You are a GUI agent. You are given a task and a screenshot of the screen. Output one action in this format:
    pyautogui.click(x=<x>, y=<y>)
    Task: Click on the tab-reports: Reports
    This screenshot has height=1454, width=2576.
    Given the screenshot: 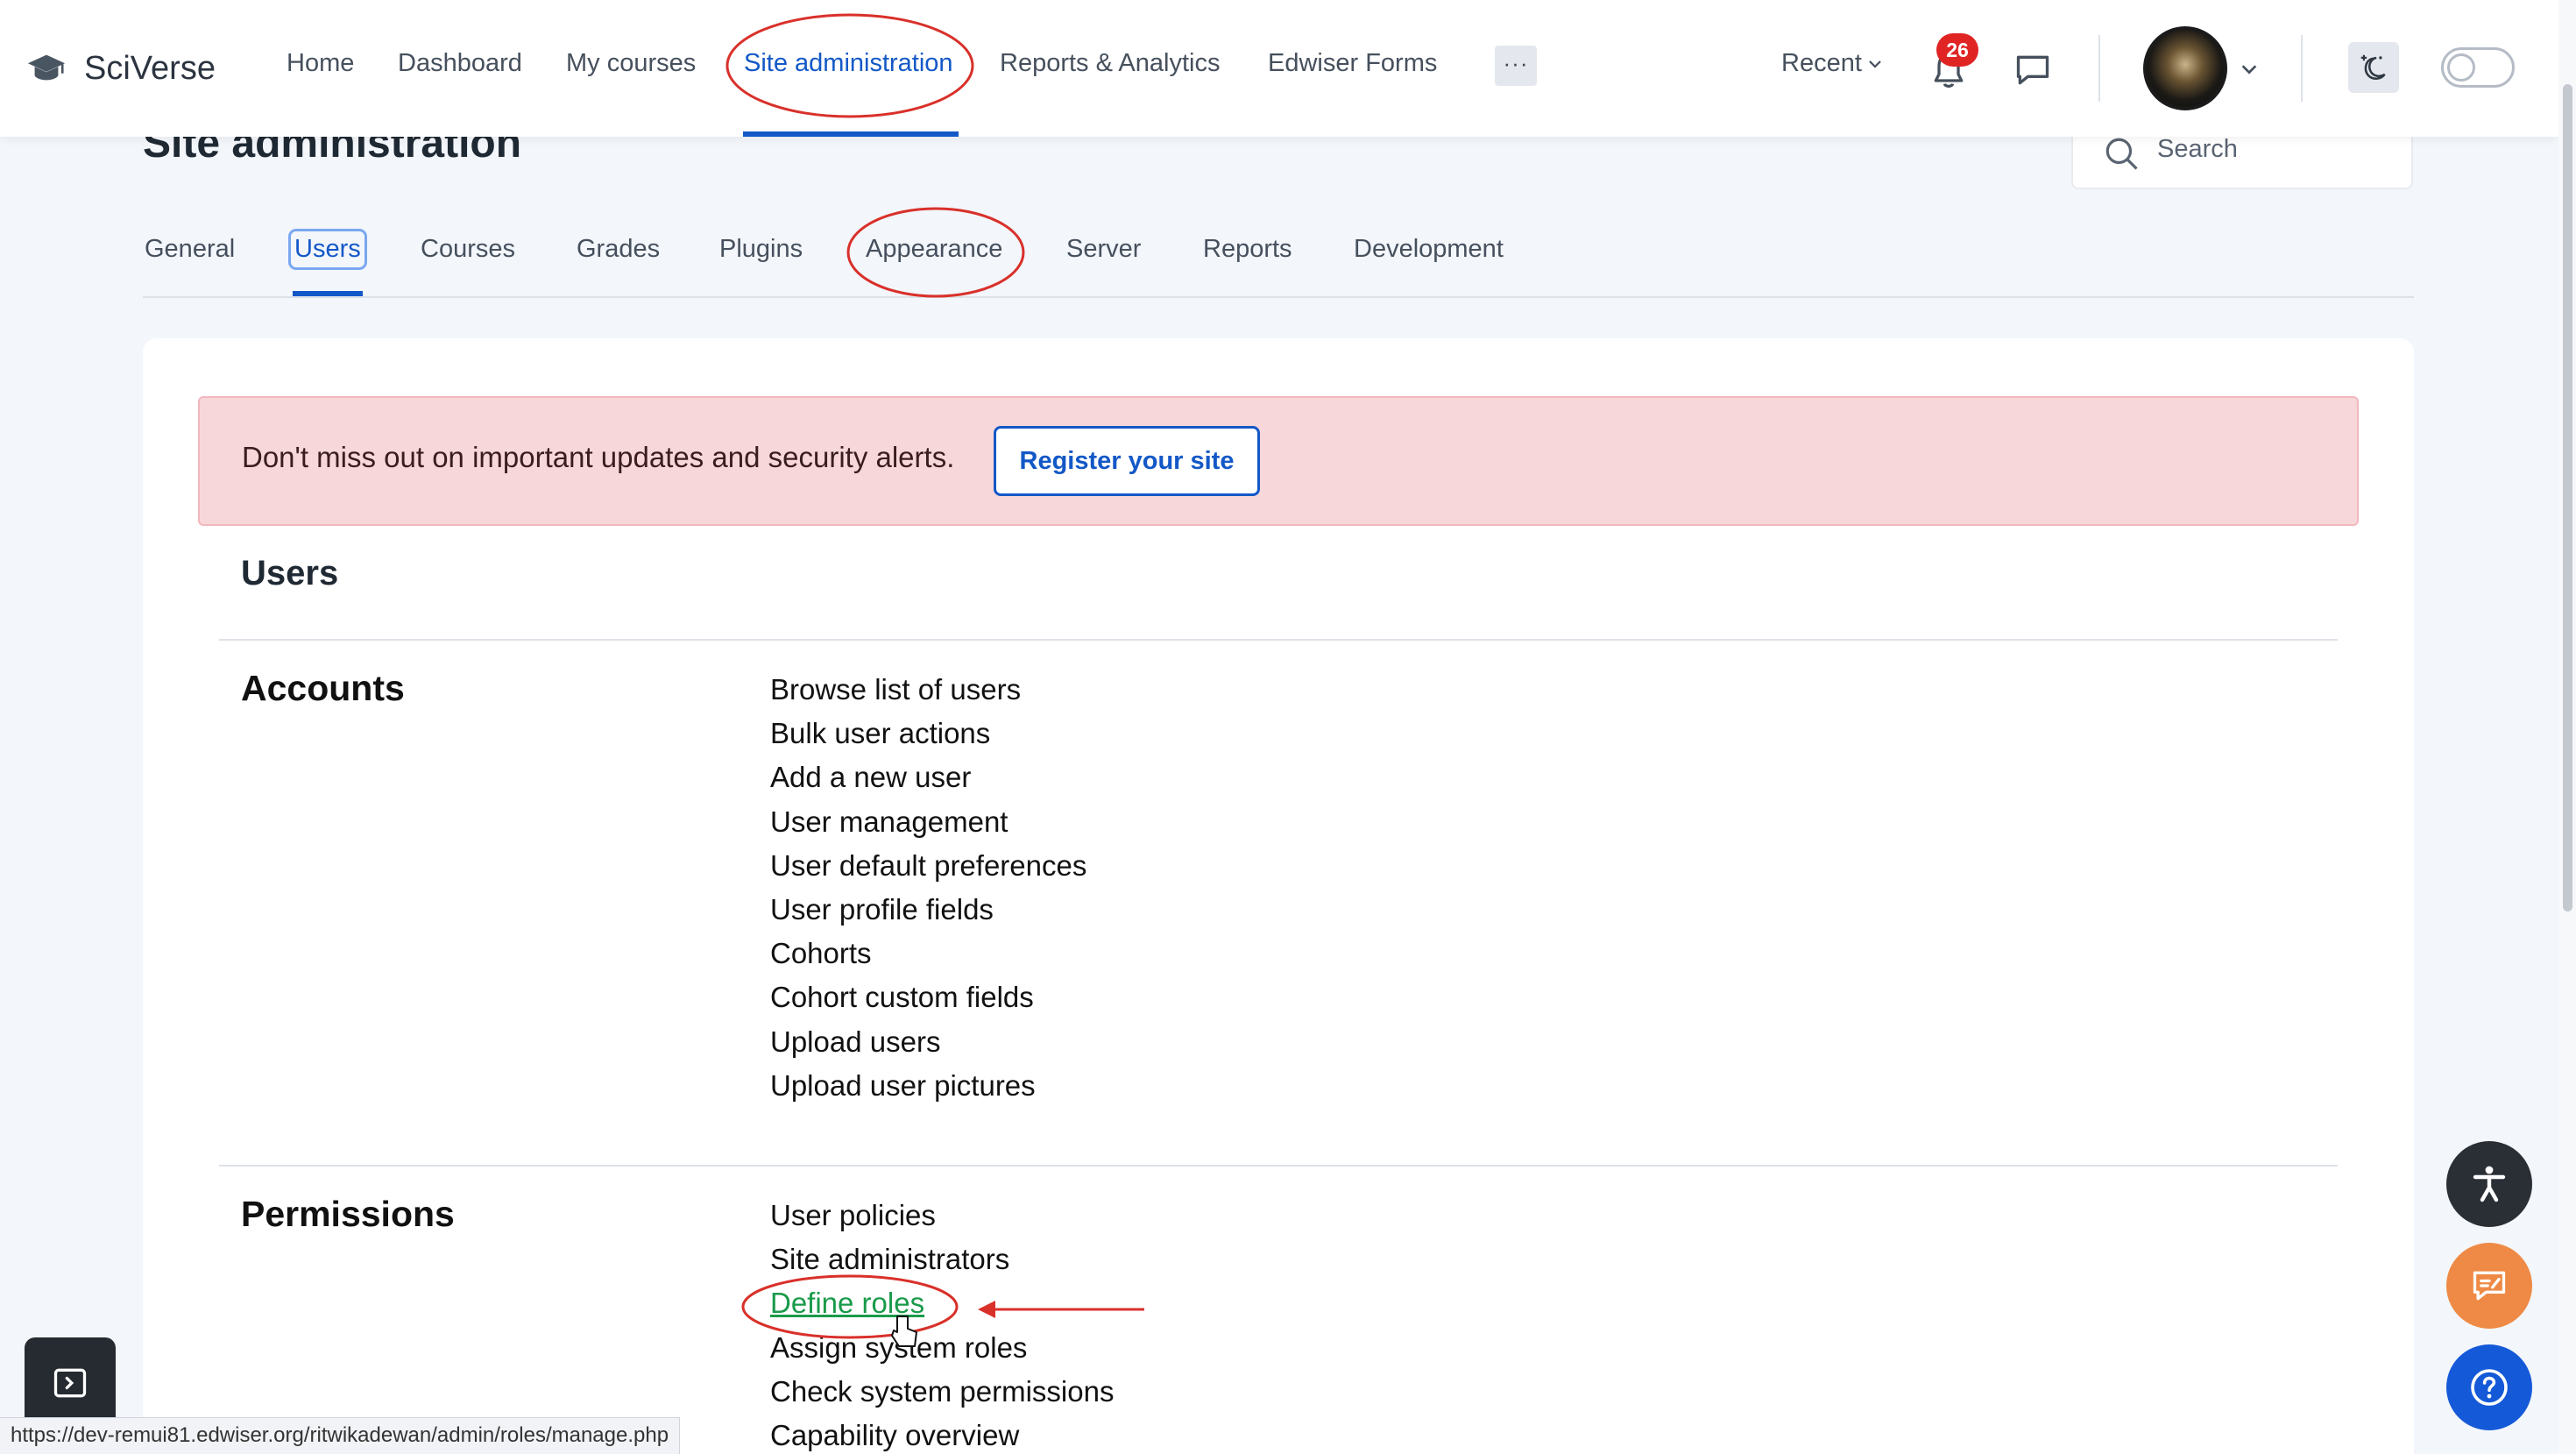 What is the action you would take?
    pyautogui.click(x=1247, y=249)
    